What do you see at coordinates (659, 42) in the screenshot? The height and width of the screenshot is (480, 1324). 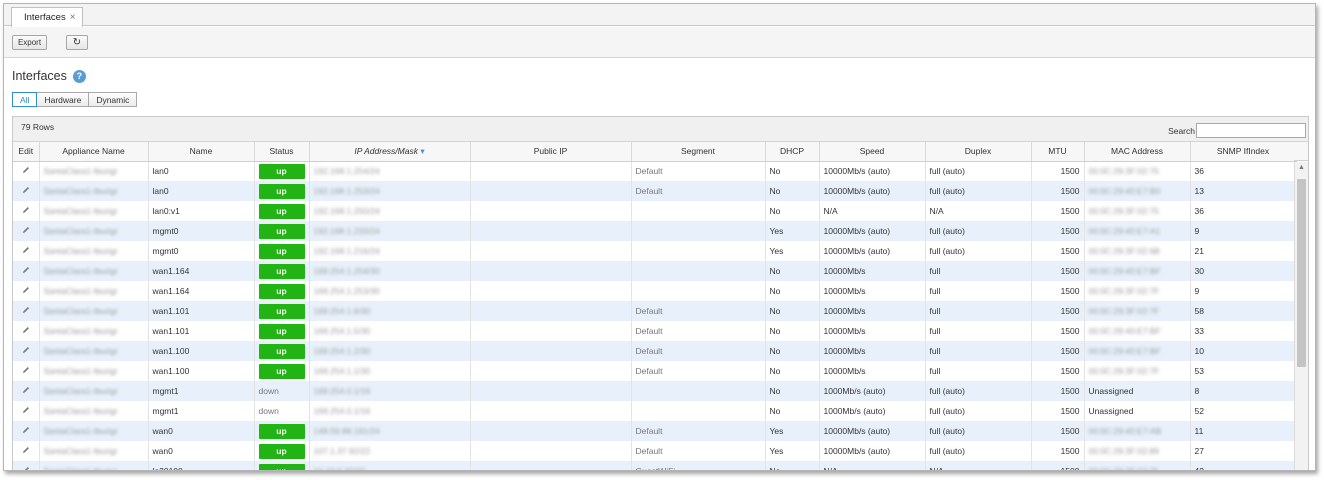 I see `toolbar: Export ↻` at bounding box center [659, 42].